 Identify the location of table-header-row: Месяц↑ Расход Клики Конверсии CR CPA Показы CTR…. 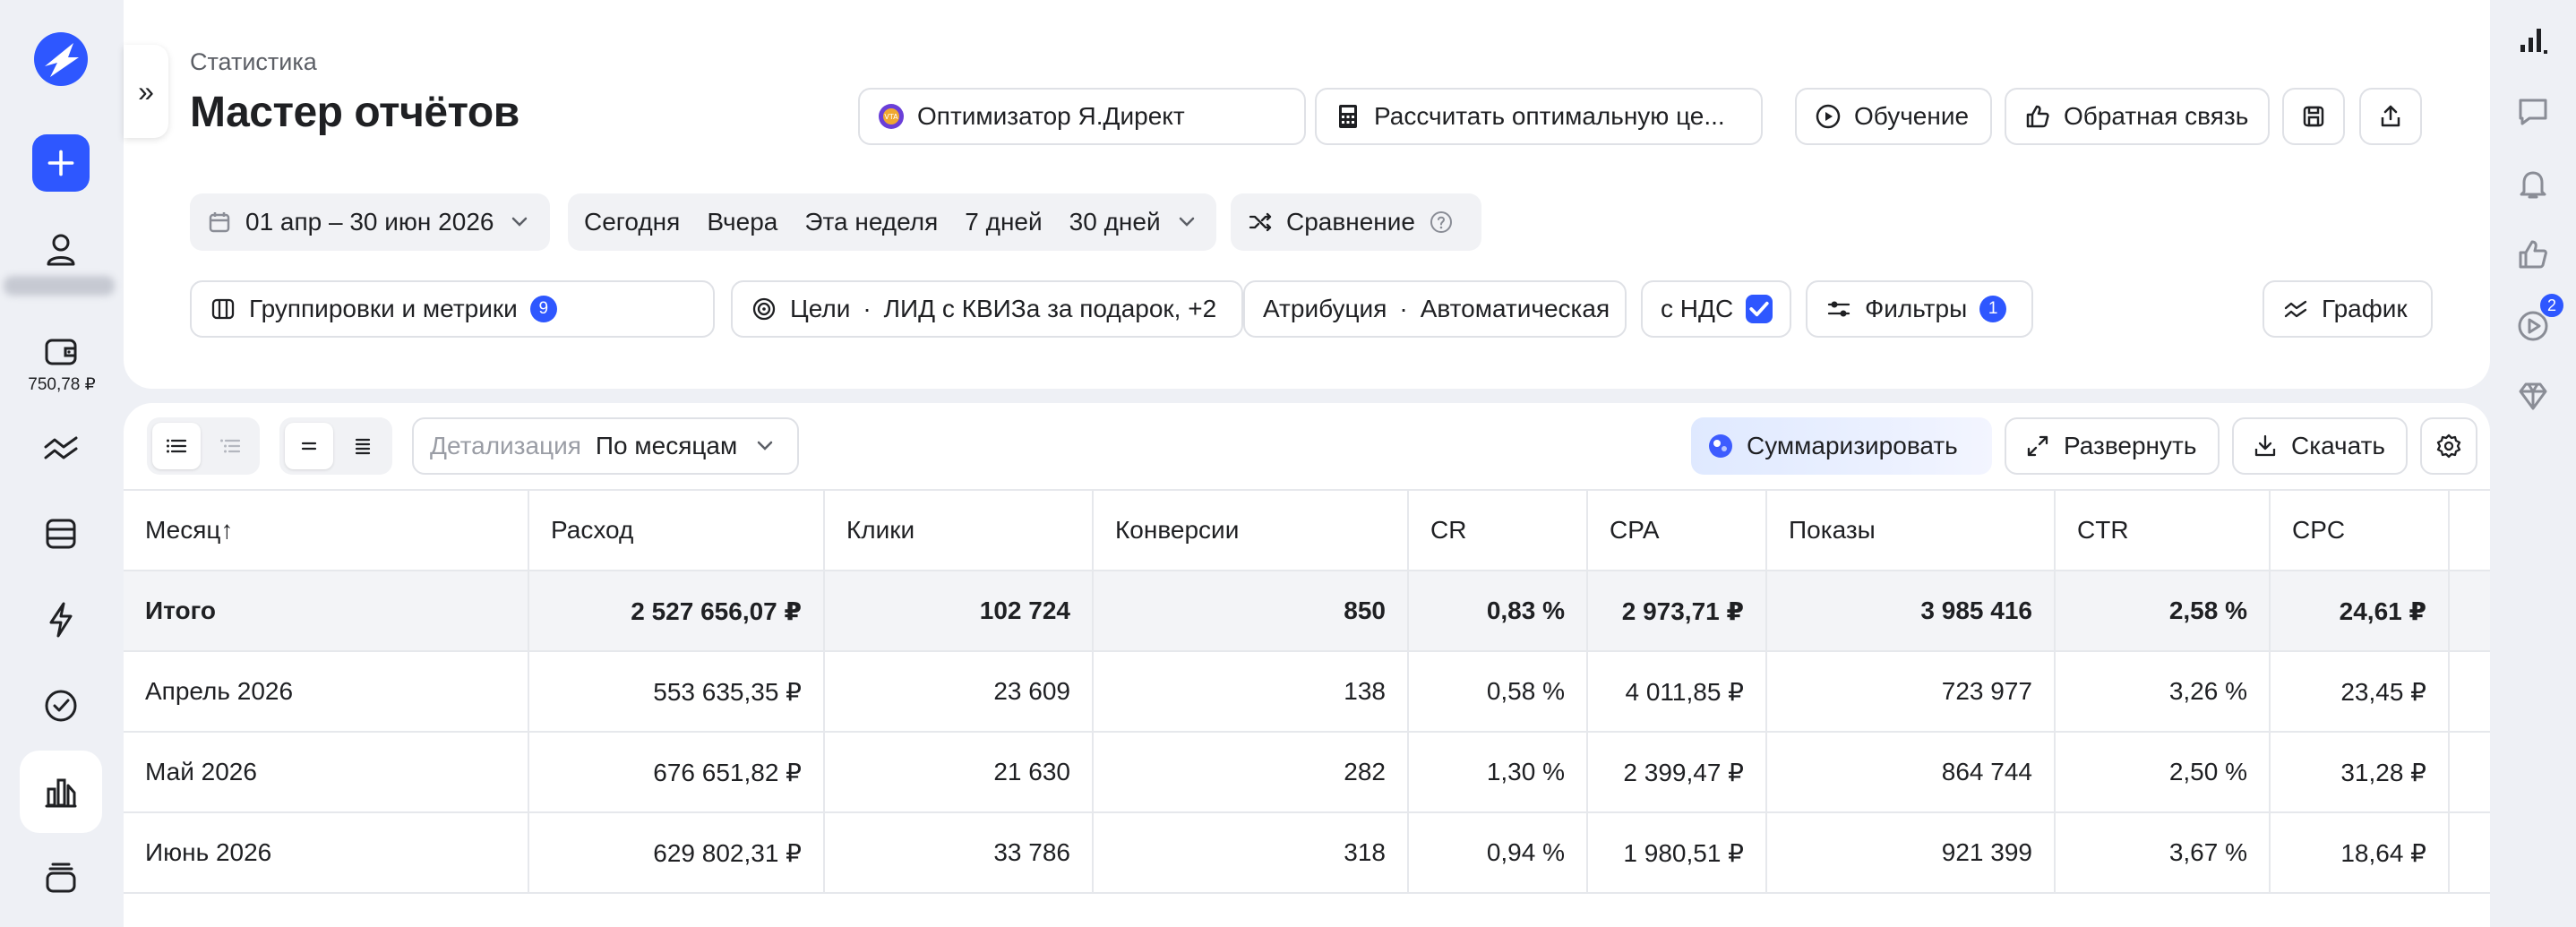
(1307, 530).